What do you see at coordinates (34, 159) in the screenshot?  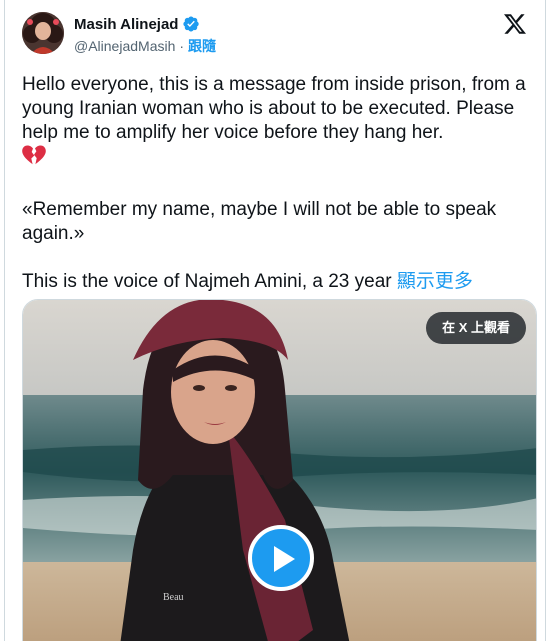 I see `broken-heart-icon` at bounding box center [34, 159].